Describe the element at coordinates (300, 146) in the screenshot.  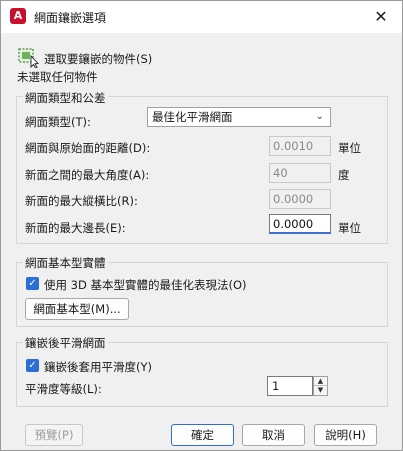
I see `distance-field: 0.0010` at that location.